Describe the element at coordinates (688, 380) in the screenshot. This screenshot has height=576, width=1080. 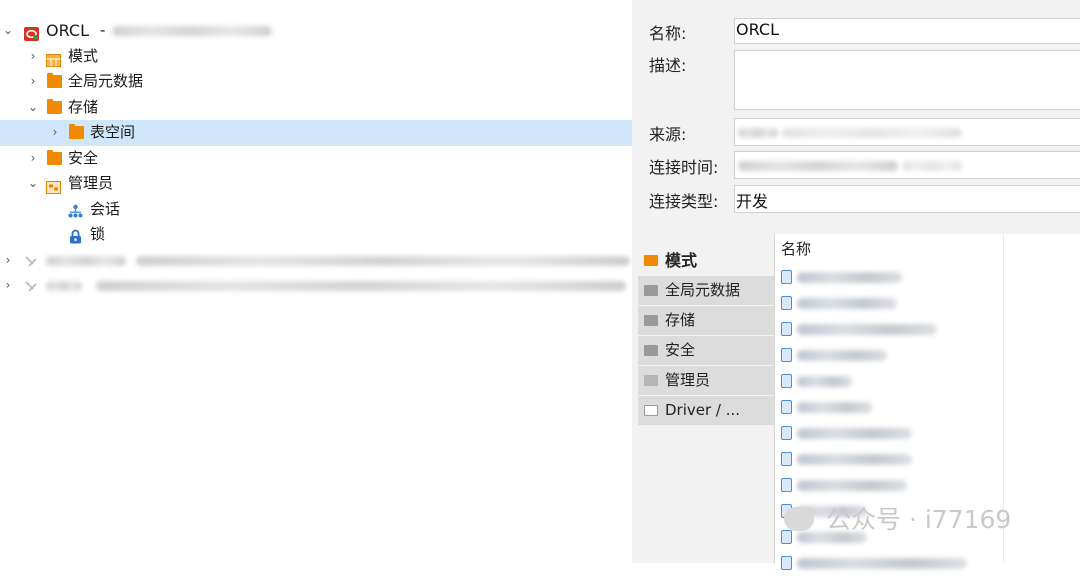
I see `tab-label: 管理员` at that location.